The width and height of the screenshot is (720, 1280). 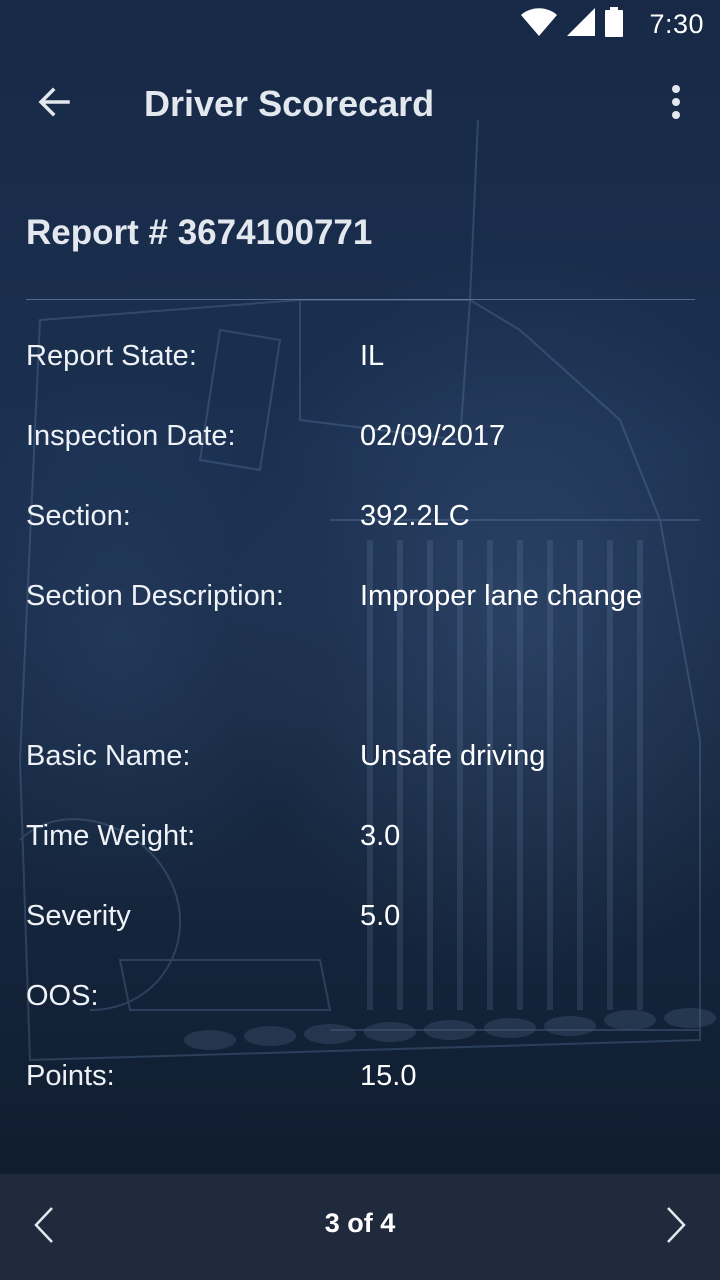 I want to click on detail-label: Time Weight:, so click(x=111, y=836).